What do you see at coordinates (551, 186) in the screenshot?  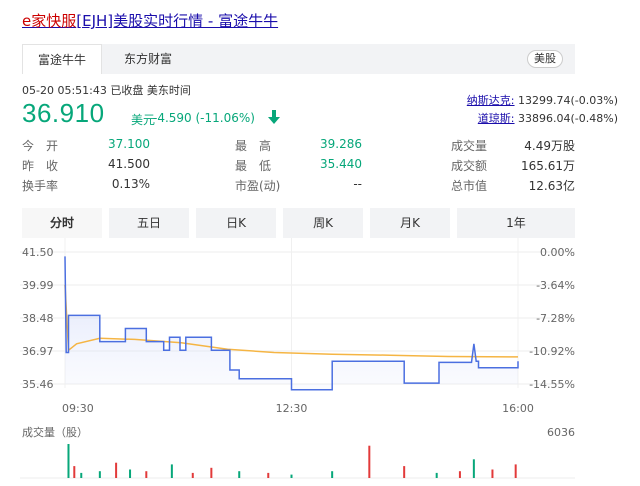 I see `market-cap-value: 12.63亿` at bounding box center [551, 186].